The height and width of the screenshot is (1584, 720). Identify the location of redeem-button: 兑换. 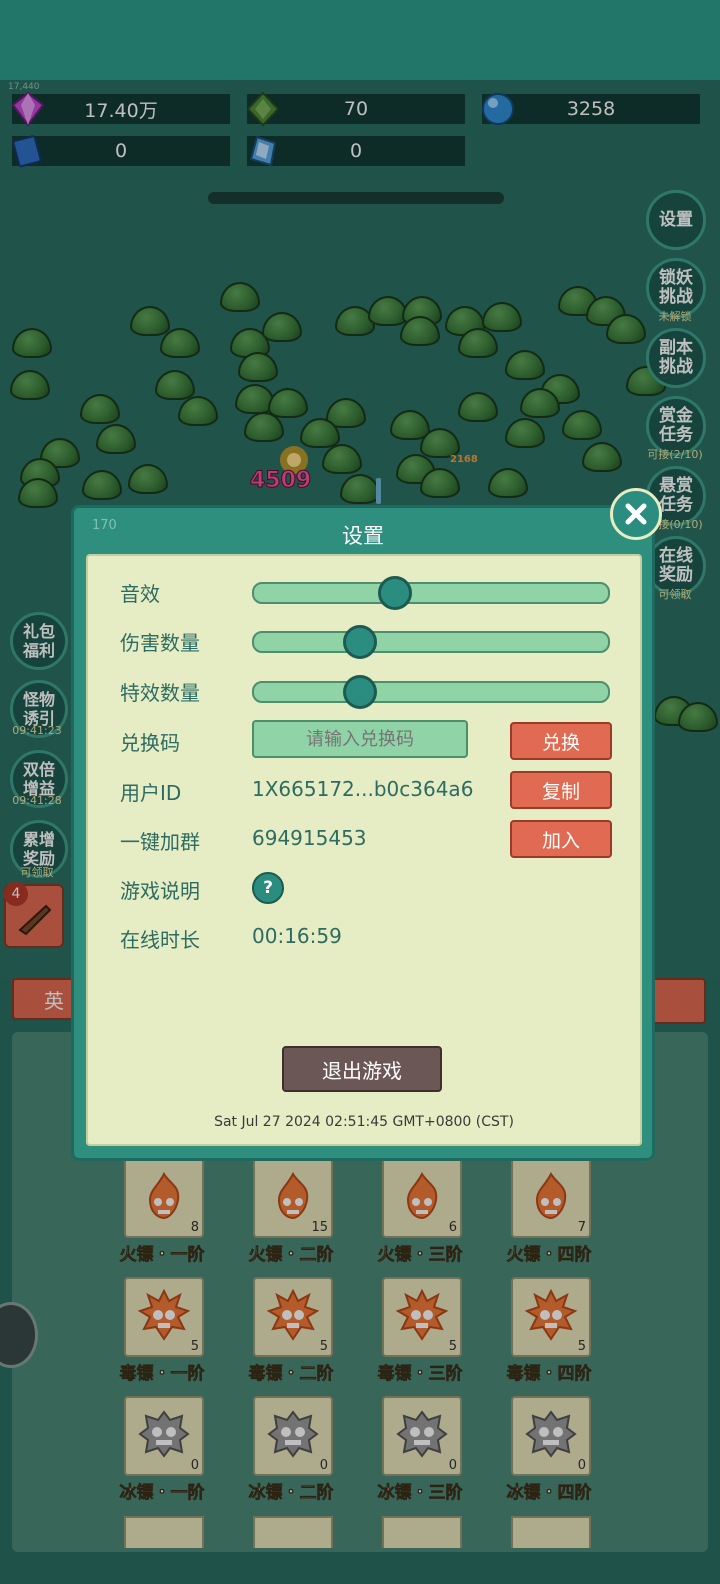
(561, 741).